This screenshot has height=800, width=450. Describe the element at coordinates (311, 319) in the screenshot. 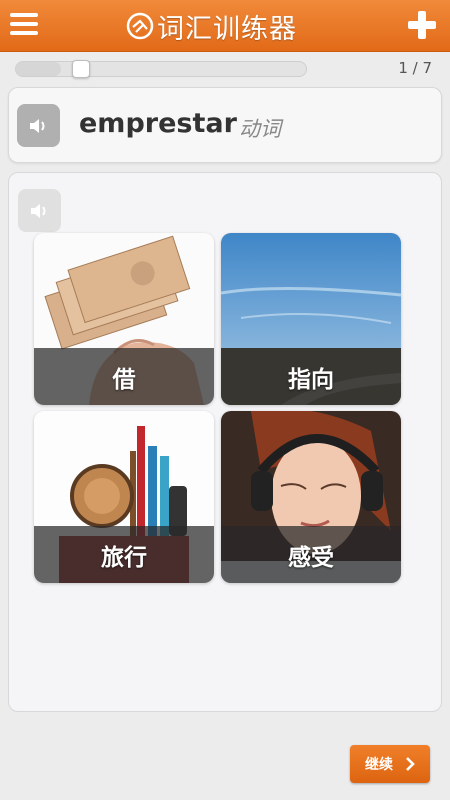

I see `answer-option: 指向` at that location.